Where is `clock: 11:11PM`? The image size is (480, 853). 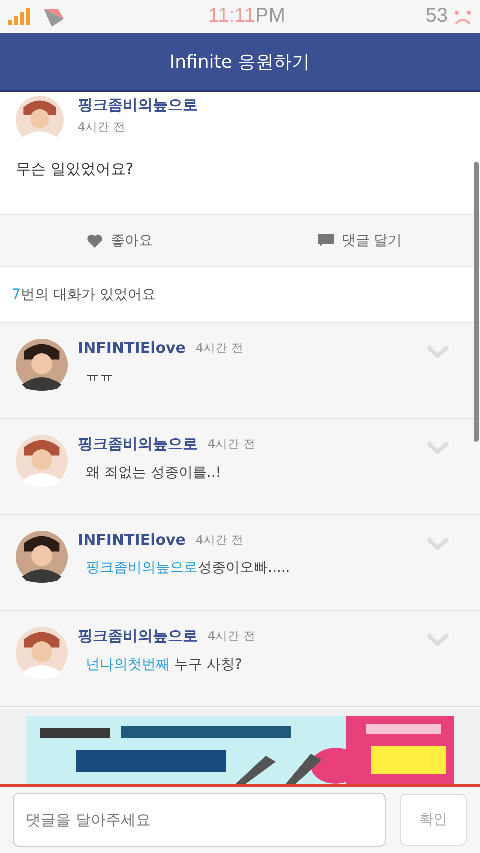
clock: 11:11PM is located at coordinates (247, 16).